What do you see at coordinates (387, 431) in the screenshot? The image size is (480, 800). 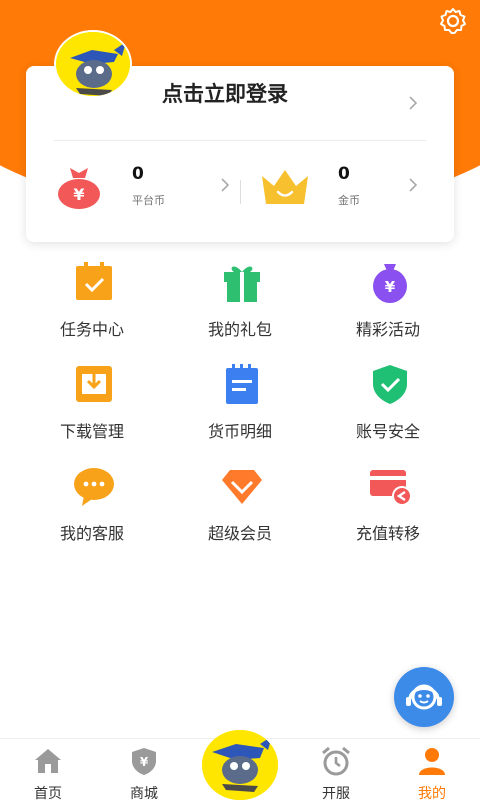 I see `menu-item-label: 账号安全` at bounding box center [387, 431].